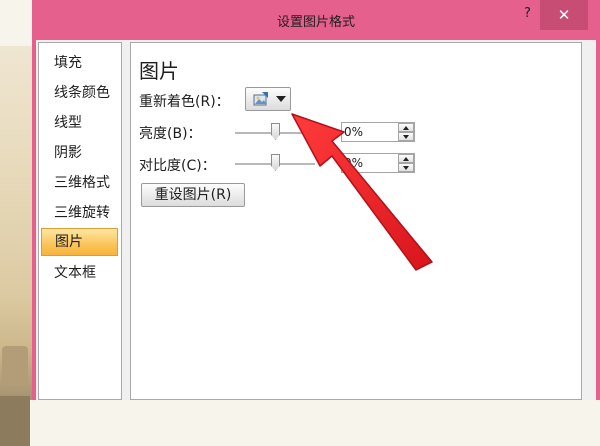  What do you see at coordinates (79, 93) in the screenshot?
I see `sidebar-item-line-color: 线条颜色` at bounding box center [79, 93].